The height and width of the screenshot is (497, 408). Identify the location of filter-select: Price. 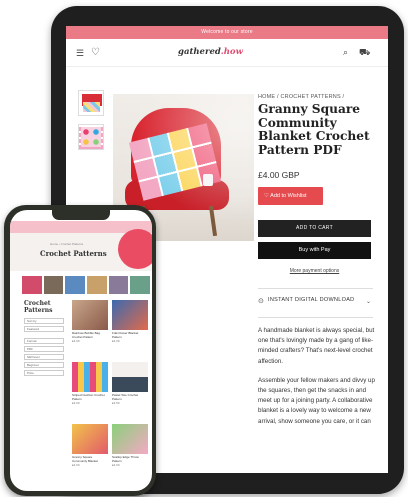
(44, 373).